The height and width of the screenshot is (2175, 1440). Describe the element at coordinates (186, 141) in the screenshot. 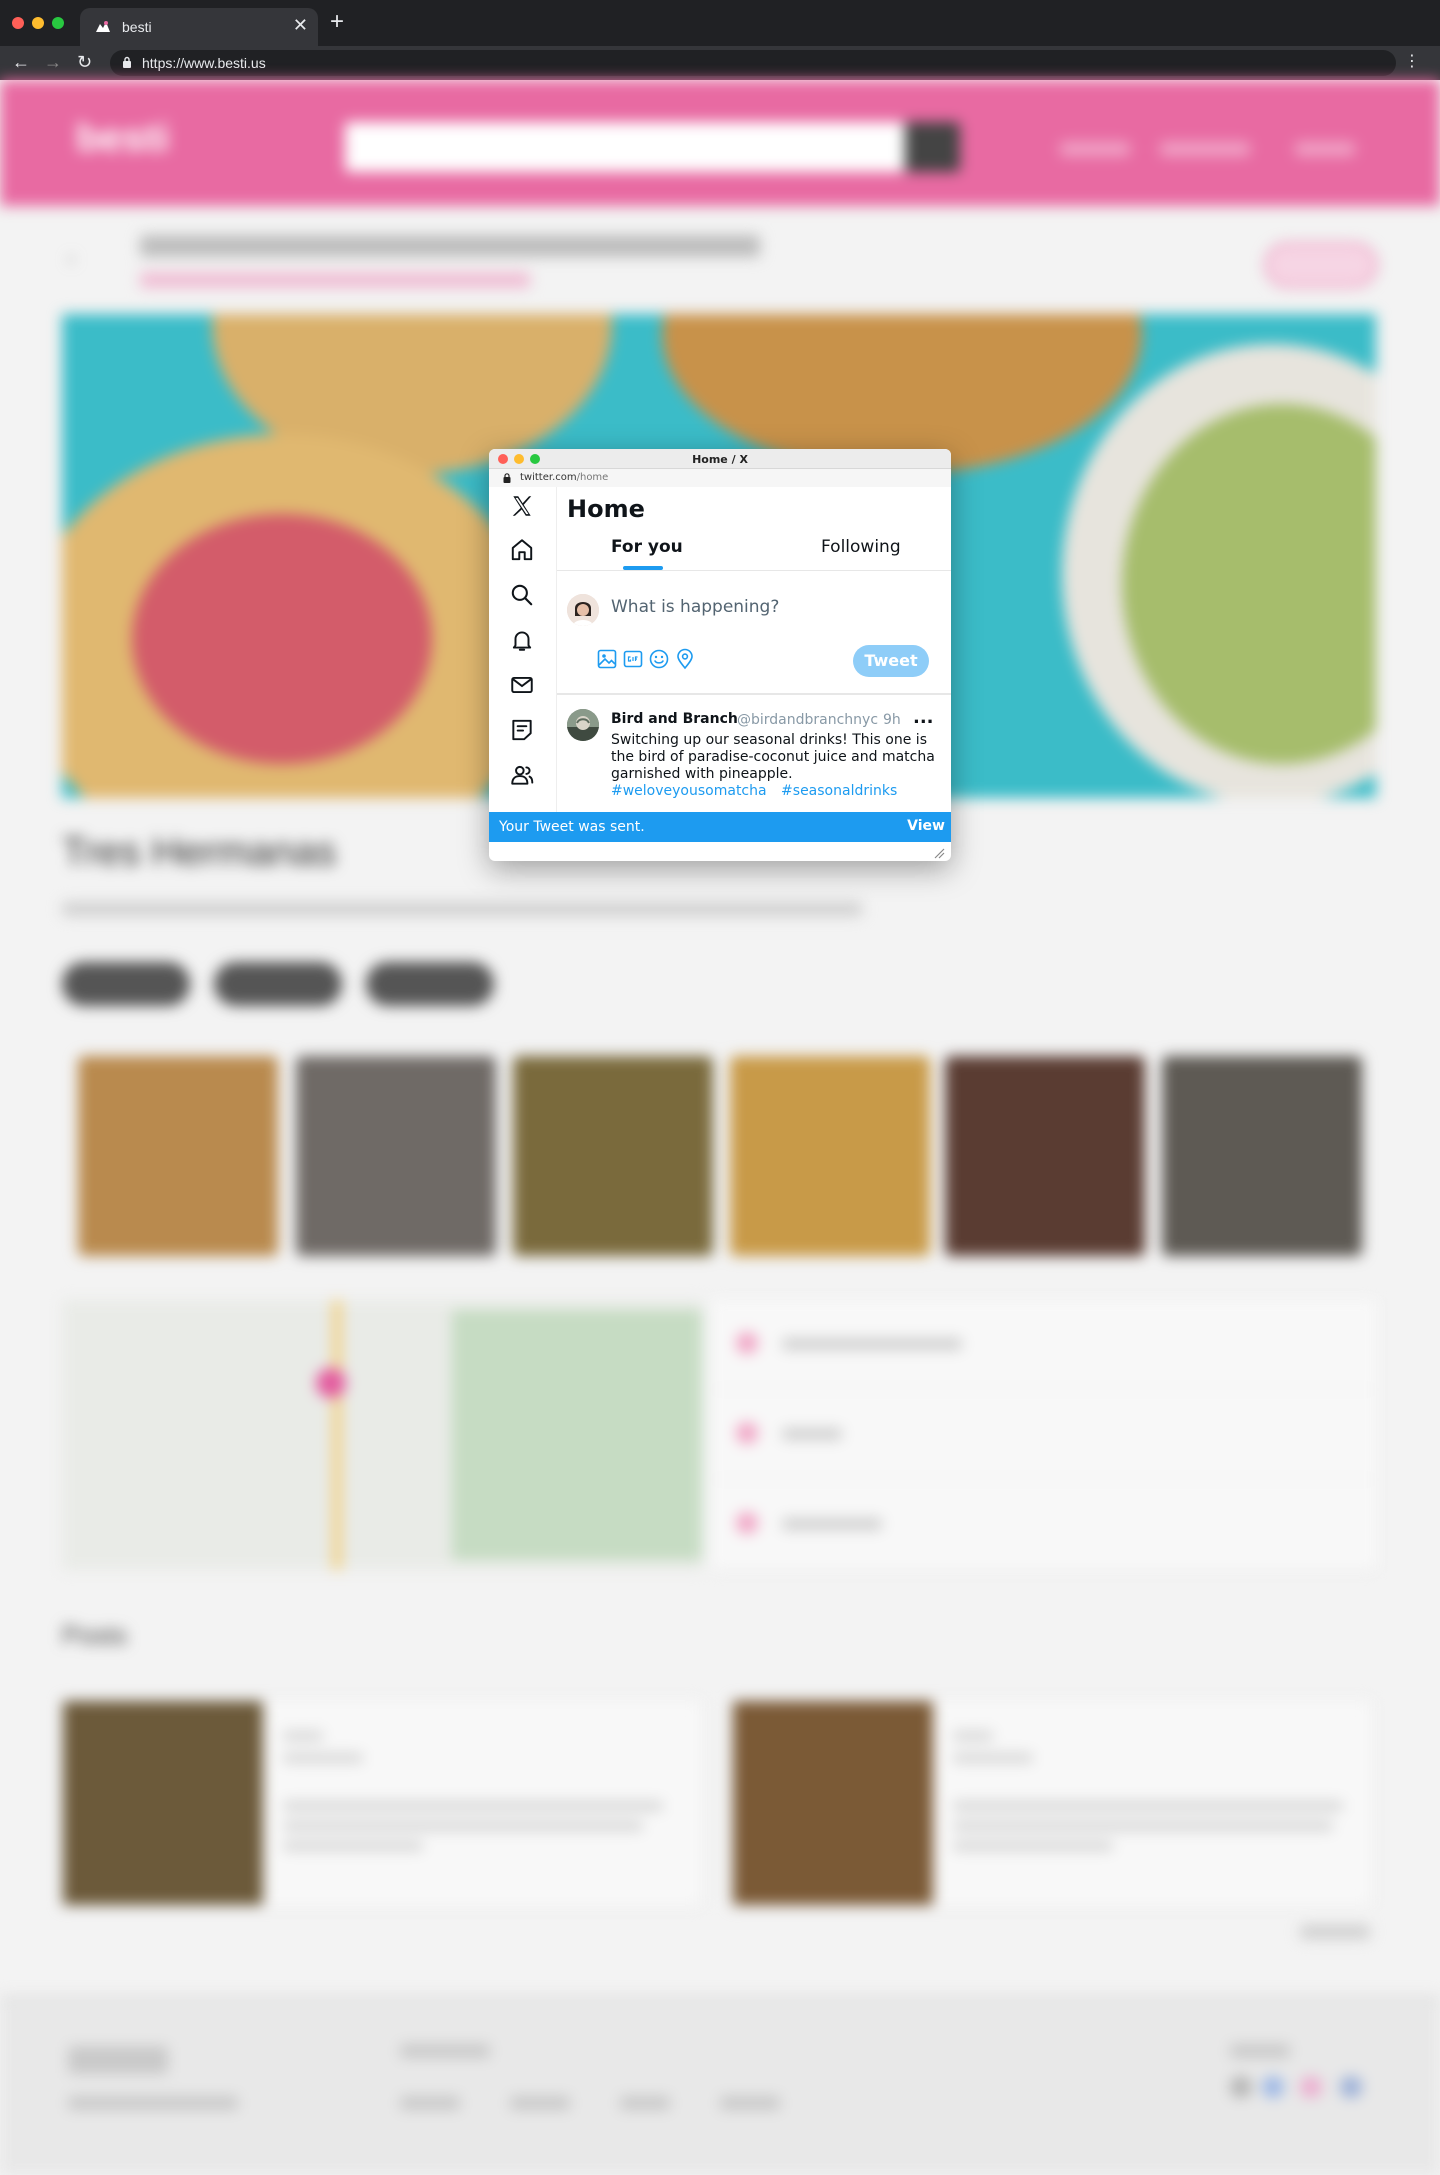

I see `site-logo: besti` at that location.